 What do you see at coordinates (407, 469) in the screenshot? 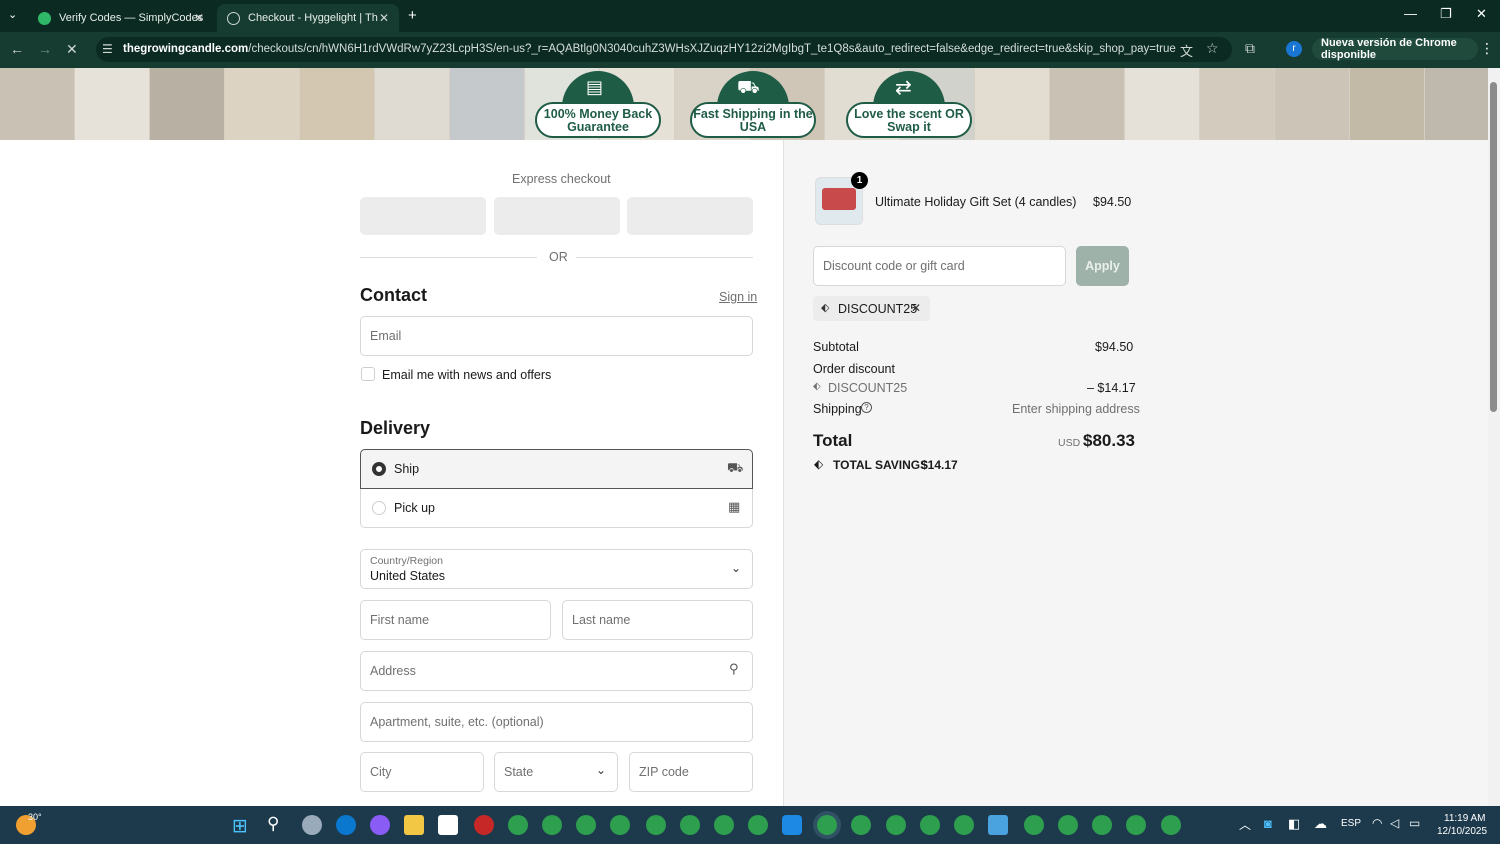
I see `ship-label: Ship` at bounding box center [407, 469].